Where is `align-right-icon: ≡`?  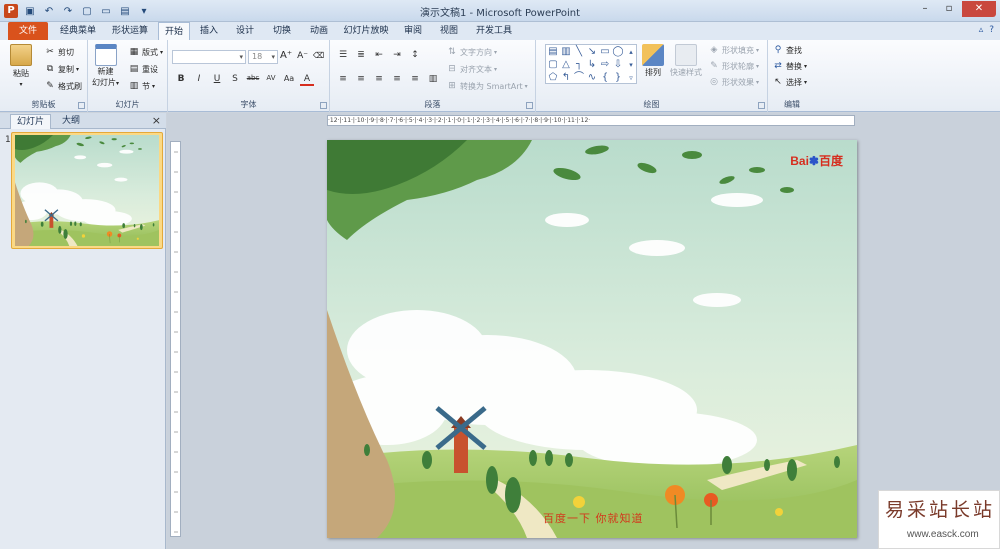
align-right-icon: ≡ is located at coordinates (379, 79).